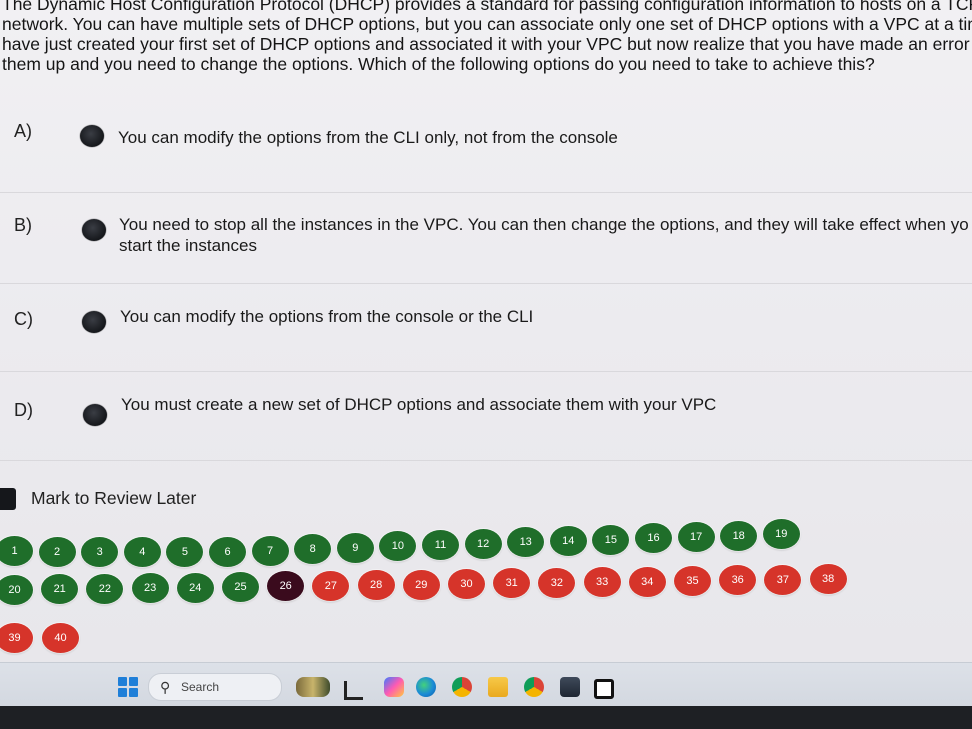 The image size is (972, 729). I want to click on question-nav-button-29: 29, so click(421, 584).